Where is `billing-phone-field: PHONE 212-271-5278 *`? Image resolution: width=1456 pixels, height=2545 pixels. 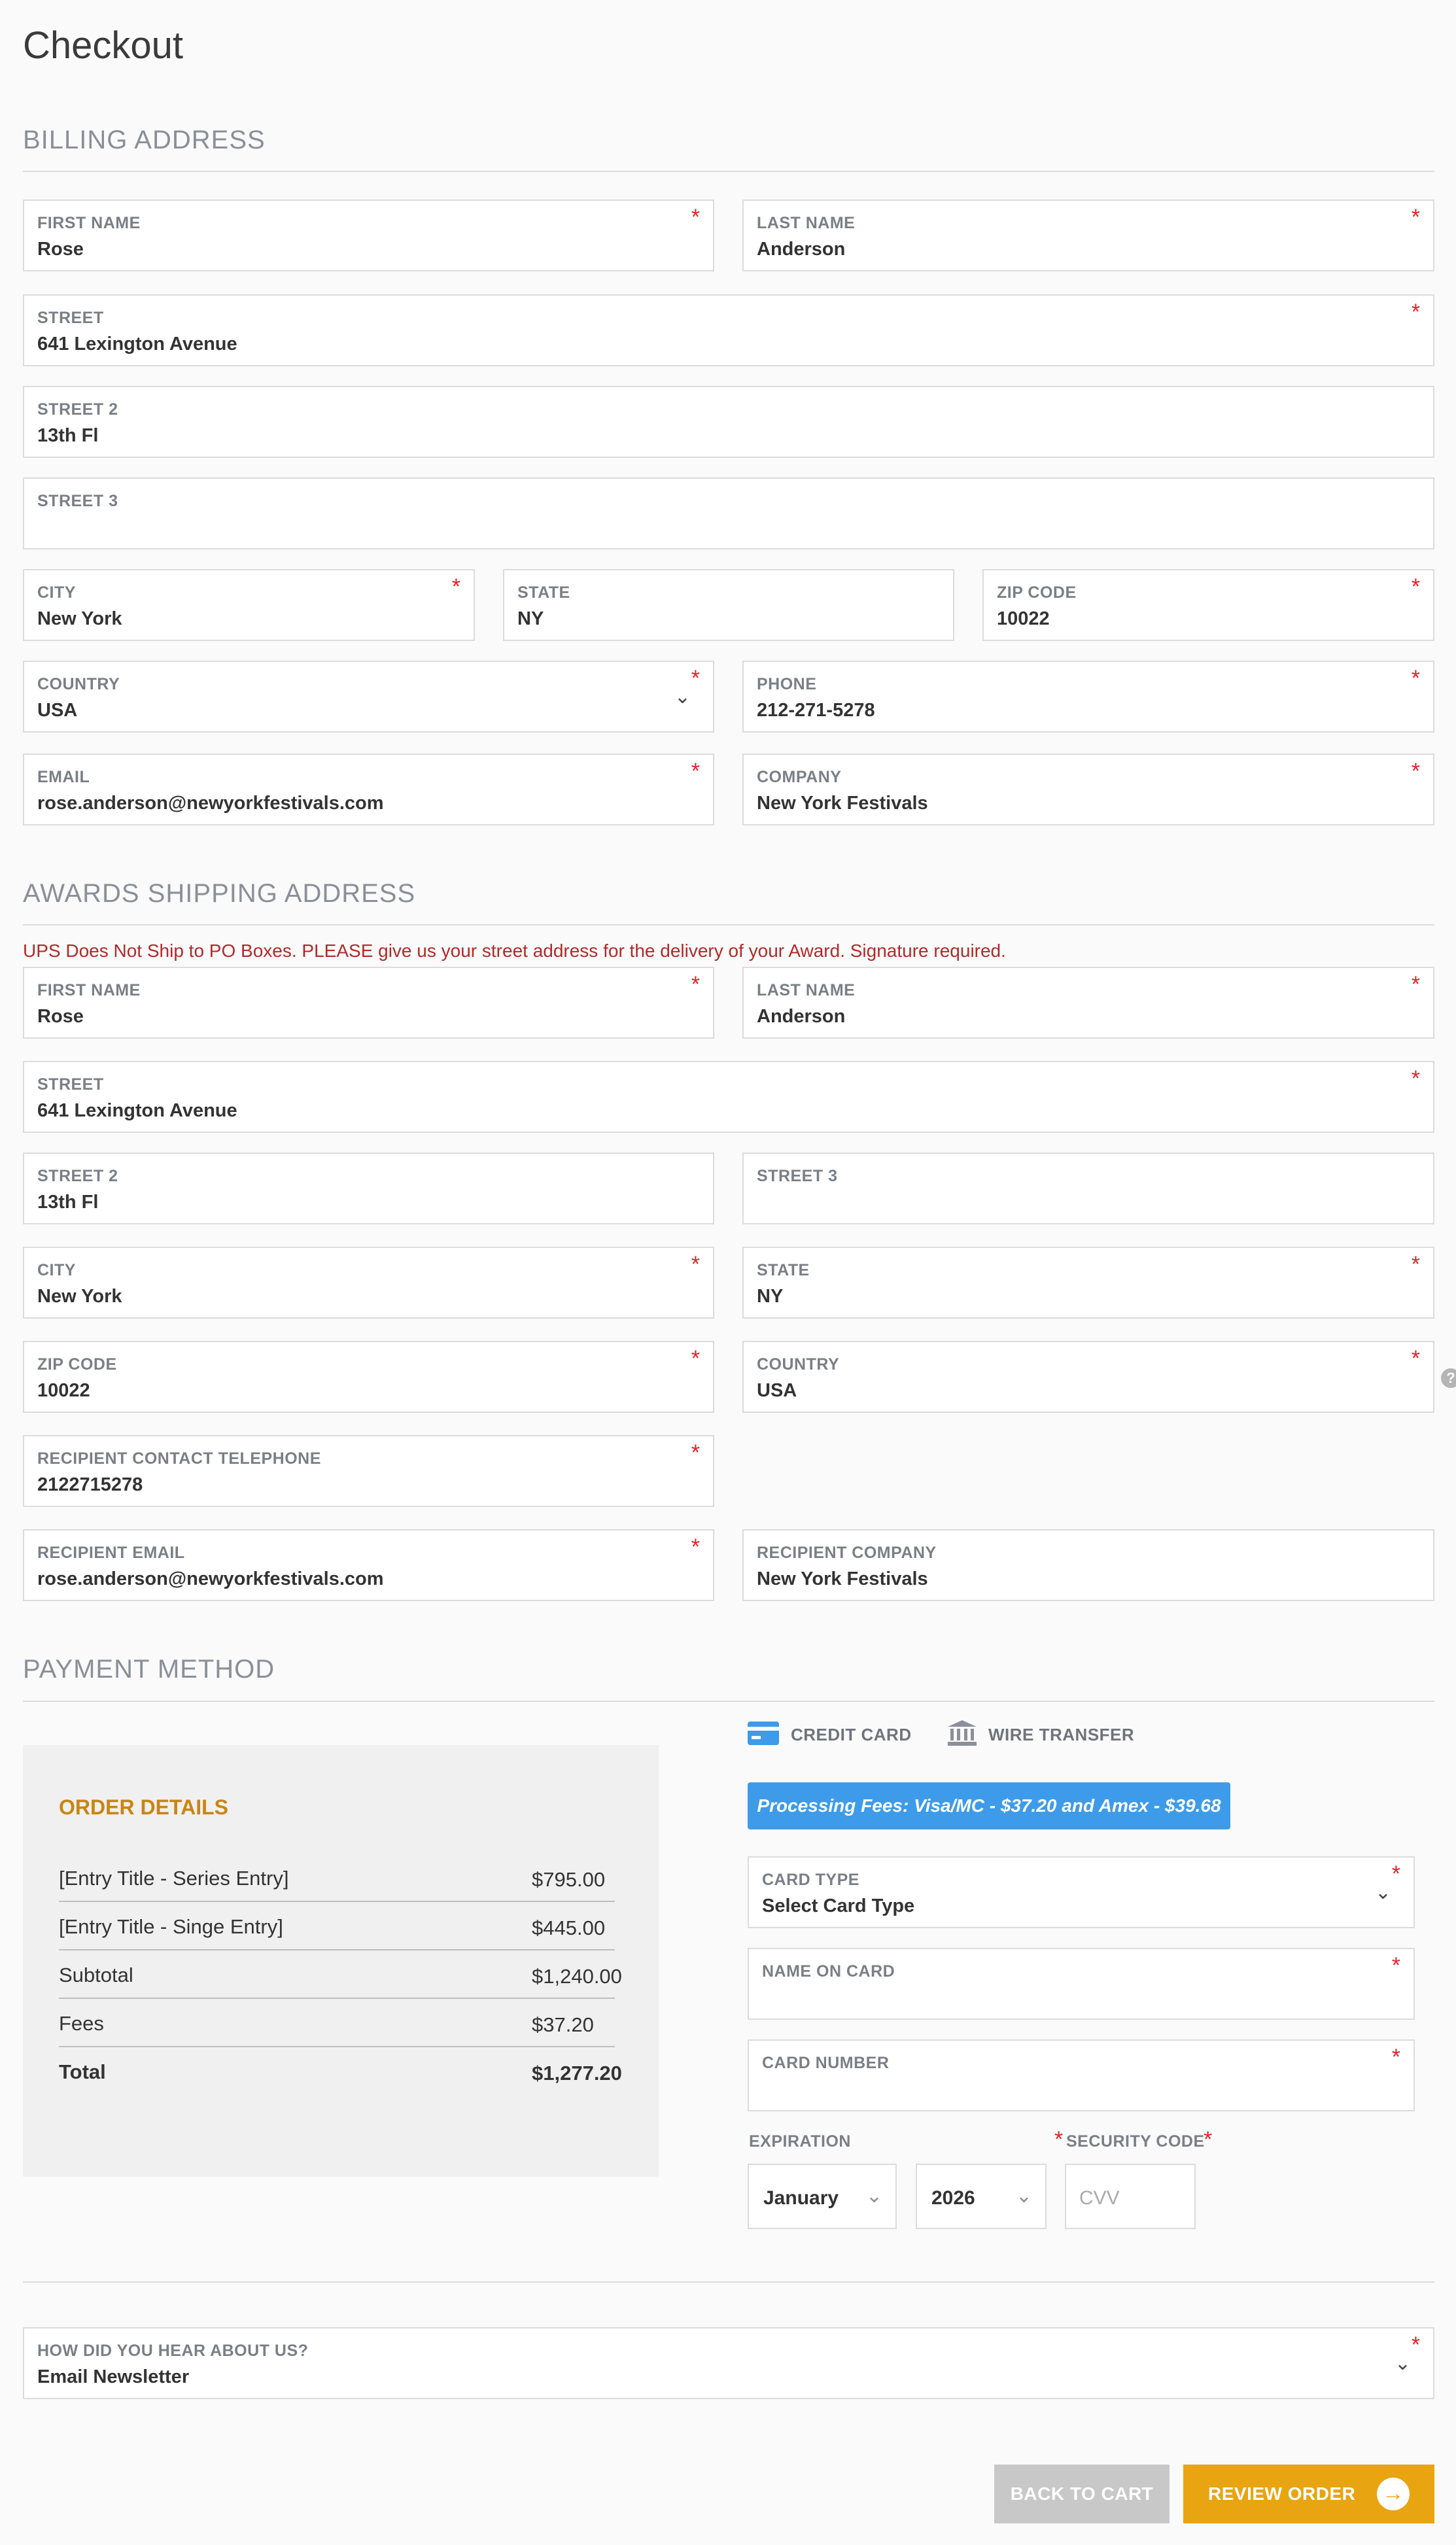 billing-phone-field: PHONE 212-271-5278 * is located at coordinates (1088, 697).